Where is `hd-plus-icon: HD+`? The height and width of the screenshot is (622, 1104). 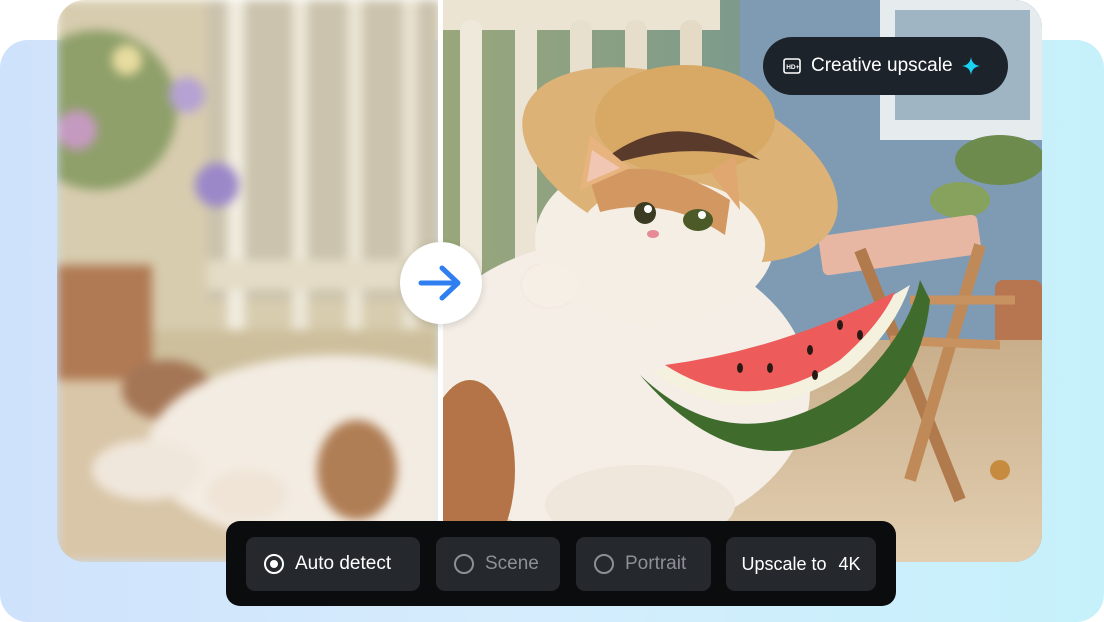
hd-plus-icon: HD+ is located at coordinates (792, 66).